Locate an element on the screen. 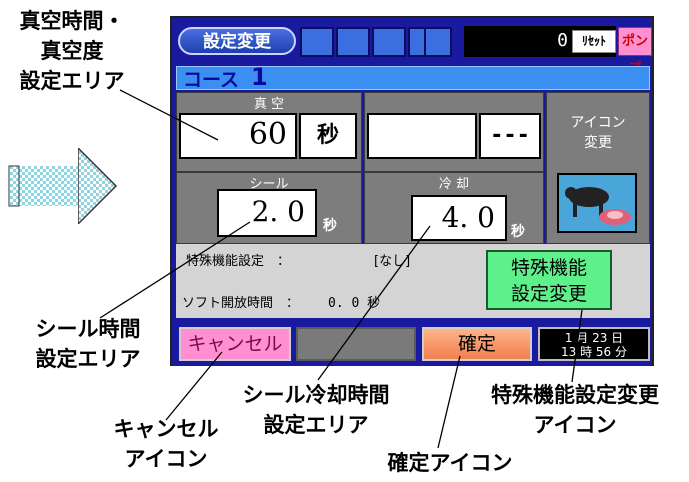  seal-time-value: 2. 0 is located at coordinates (278, 211).